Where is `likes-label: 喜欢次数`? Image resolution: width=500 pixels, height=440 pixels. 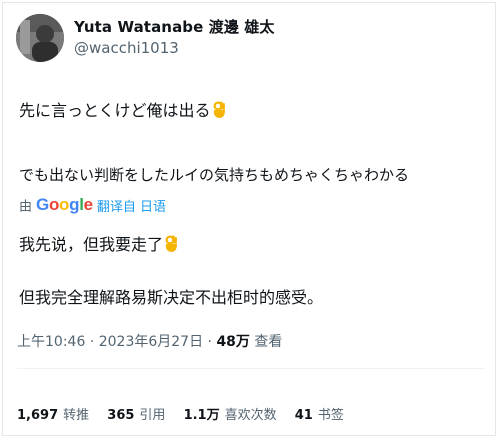 likes-label: 喜欢次数 is located at coordinates (250, 415).